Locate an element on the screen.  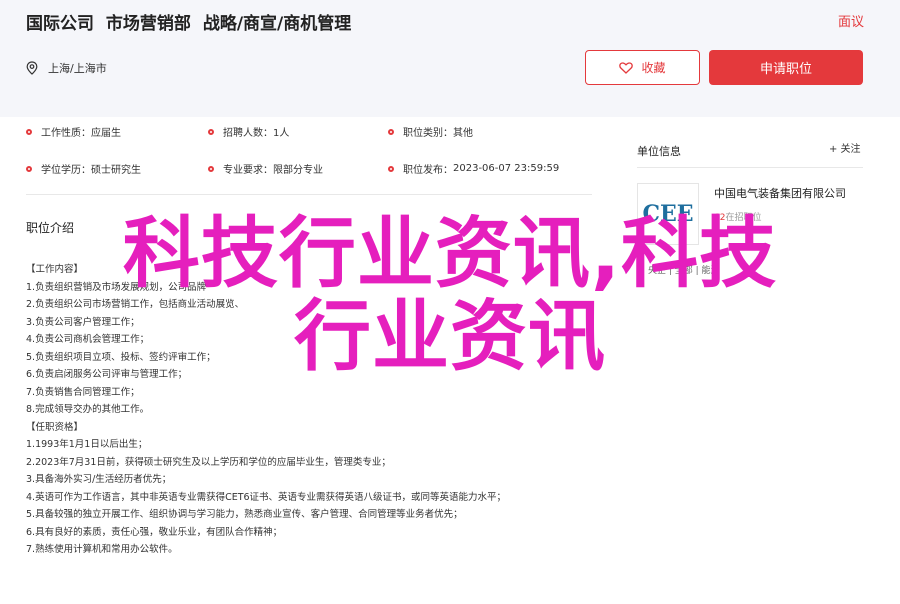
info-value: 2023-06-07 23:59:59 is located at coordinates (506, 168).